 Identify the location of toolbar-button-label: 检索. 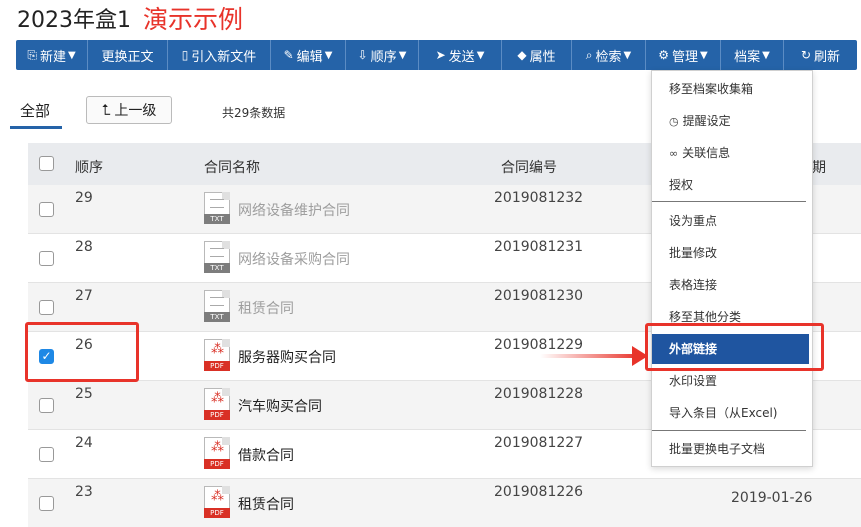
(608, 57).